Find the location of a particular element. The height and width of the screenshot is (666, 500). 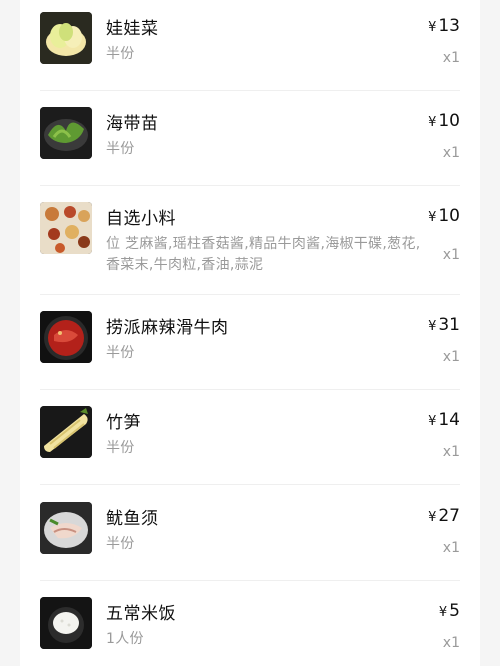

rice-bowl-icon is located at coordinates (66, 623).